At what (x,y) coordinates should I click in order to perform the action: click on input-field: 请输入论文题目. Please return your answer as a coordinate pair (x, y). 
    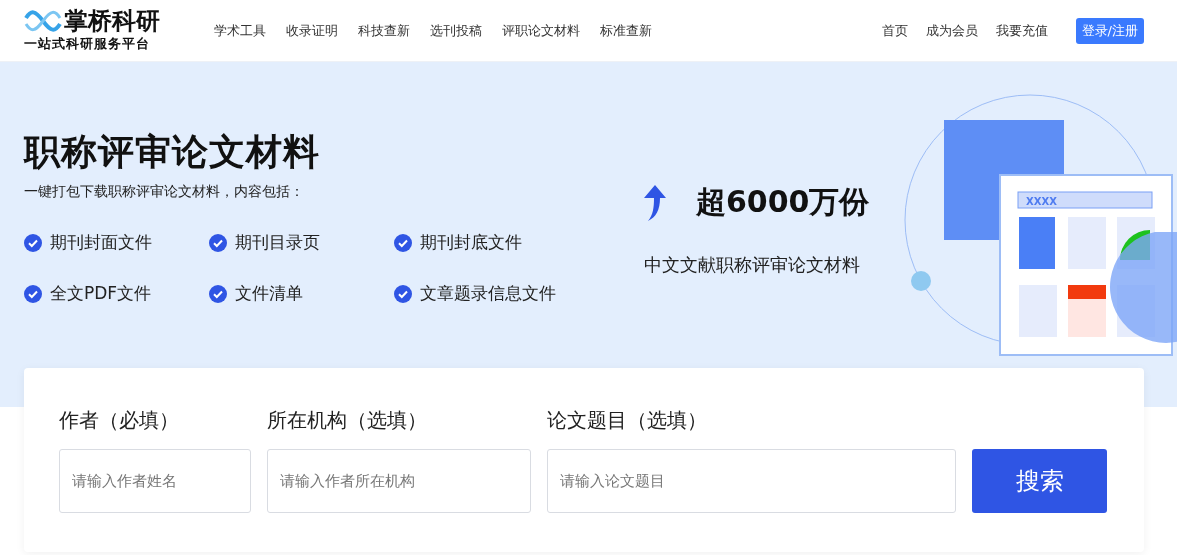
    Looking at the image, I should click on (751, 481).